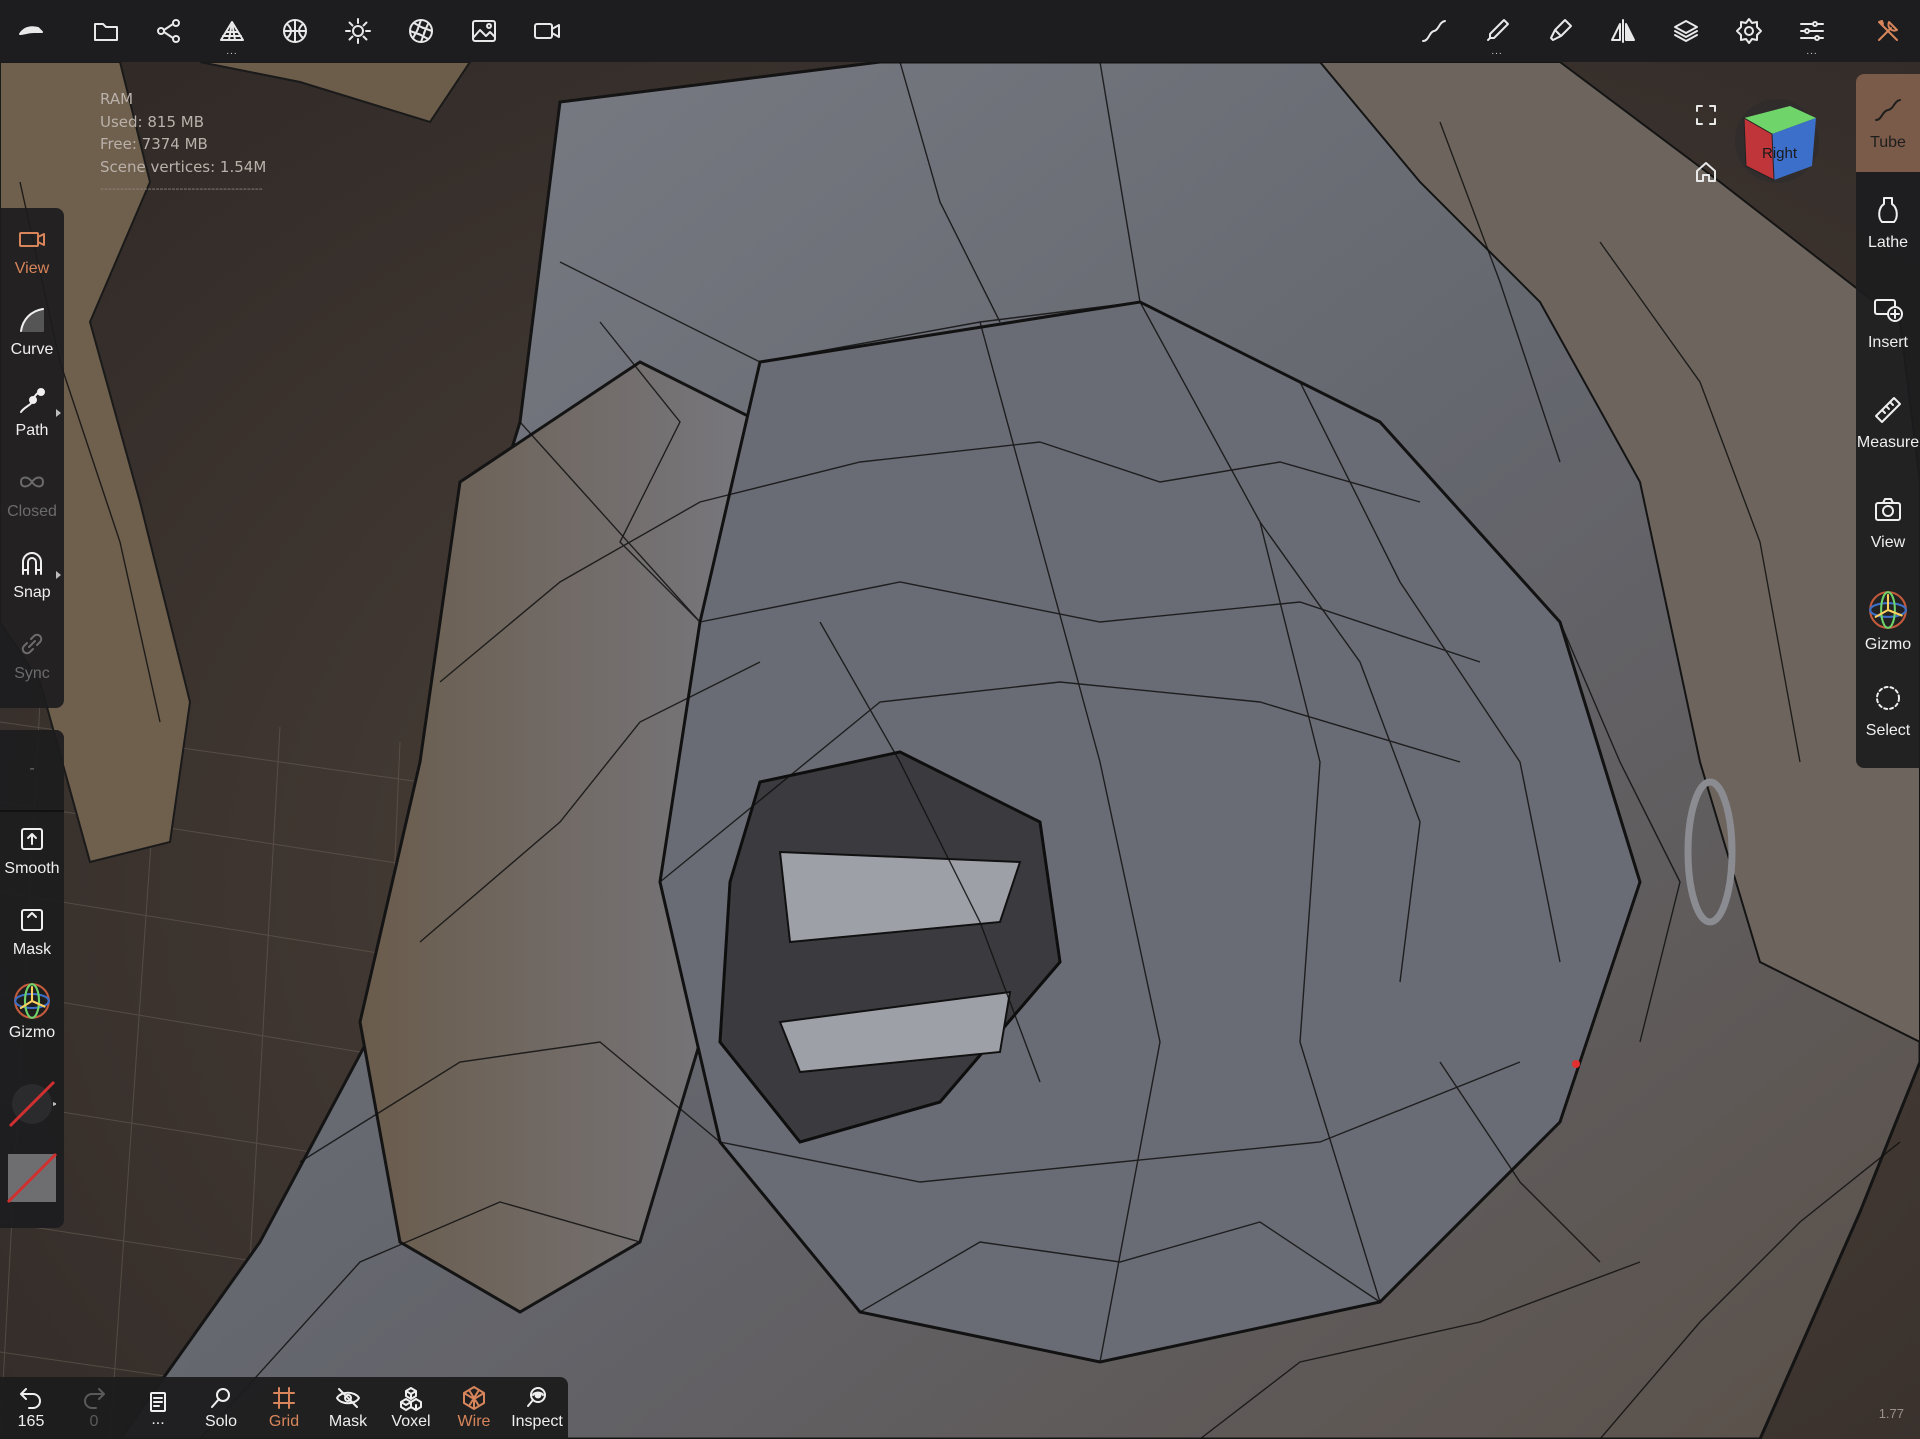 Image resolution: width=1920 pixels, height=1439 pixels. Describe the element at coordinates (32, 658) in the screenshot. I see `sync-toggle: Sync` at that location.